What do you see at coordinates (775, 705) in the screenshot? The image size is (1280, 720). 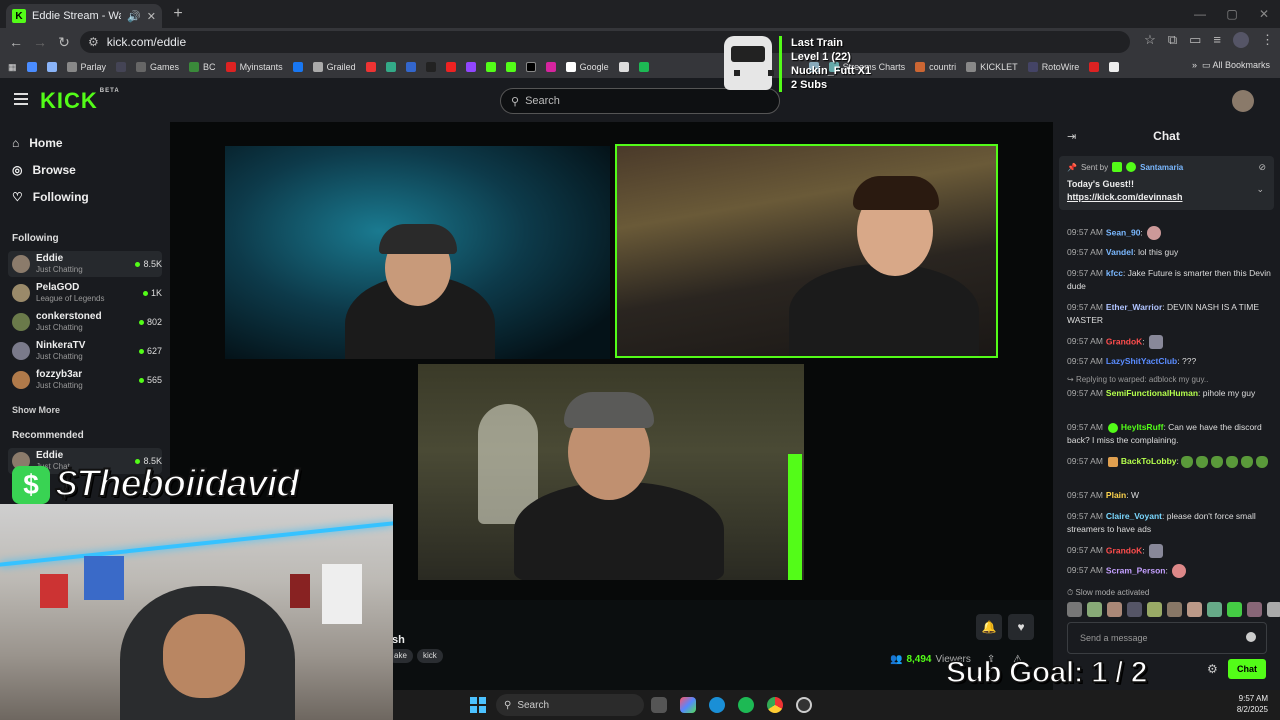 I see `chrome-icon` at bounding box center [775, 705].